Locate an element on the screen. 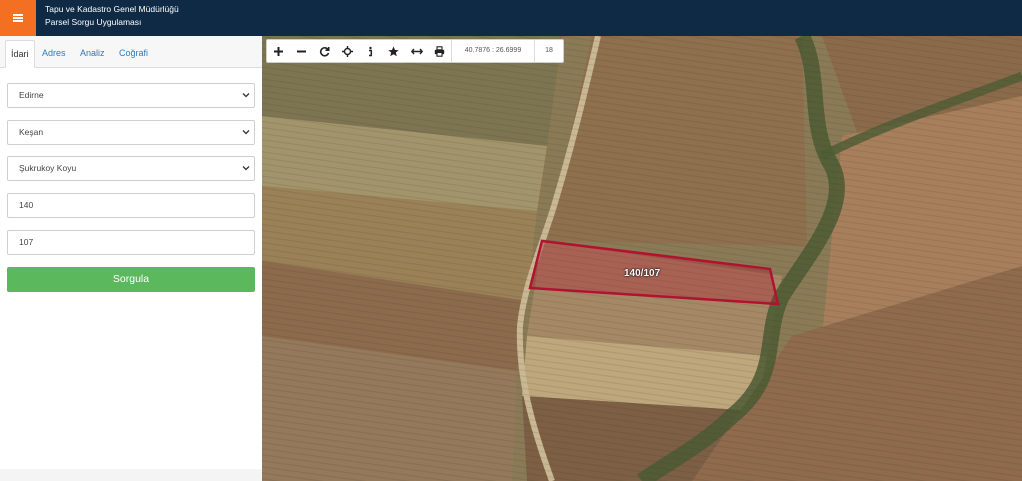  refresh-button is located at coordinates (324, 51).